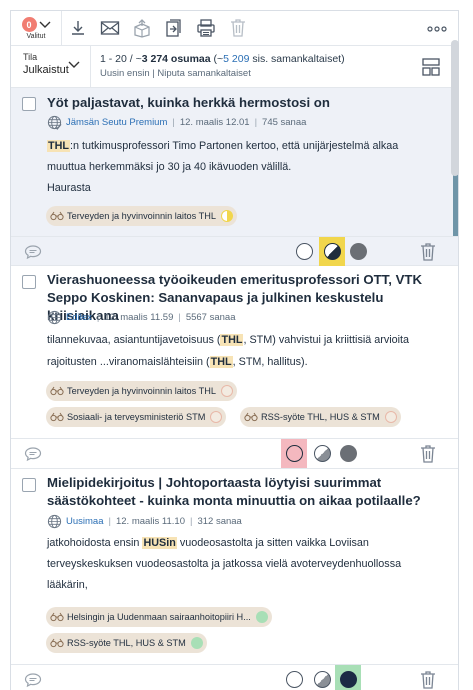 The width and height of the screenshot is (473, 690). I want to click on item-source-link: Edilex, so click(79, 317).